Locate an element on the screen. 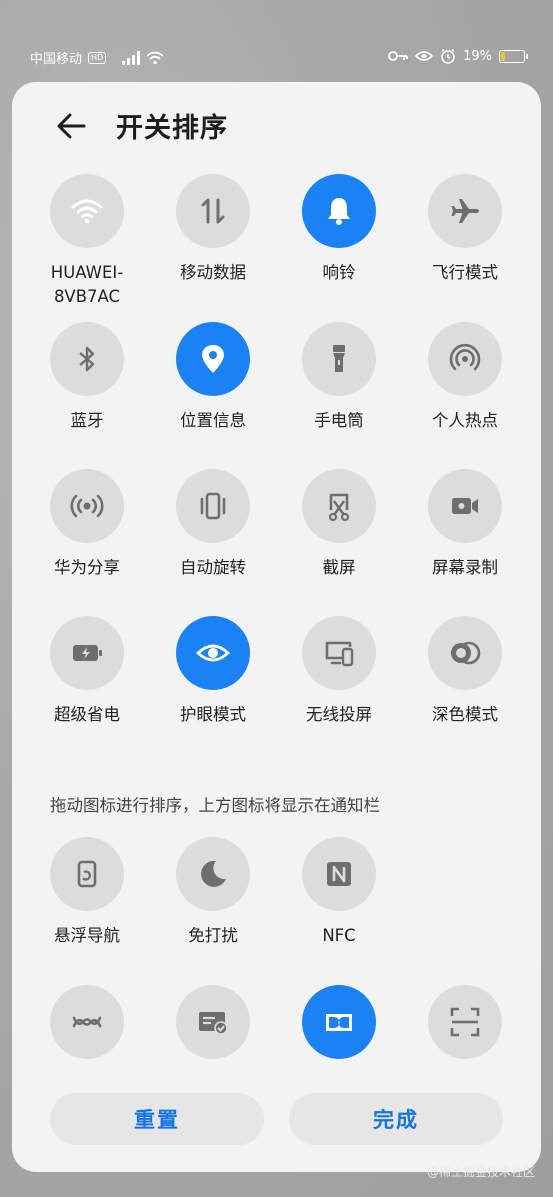  status-right: 19% is located at coordinates (458, 56).